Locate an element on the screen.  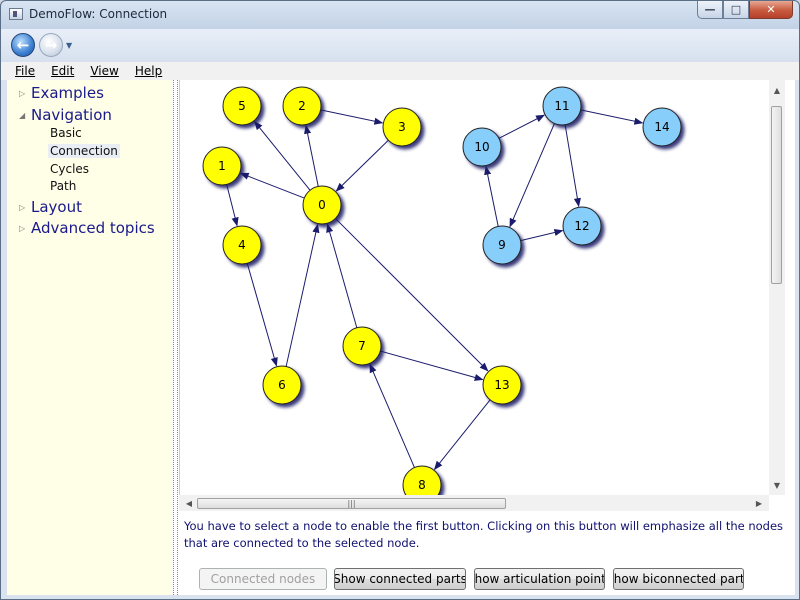
tree-item-advanced-topics: ▷ Advanced topics is located at coordinates (87, 228).